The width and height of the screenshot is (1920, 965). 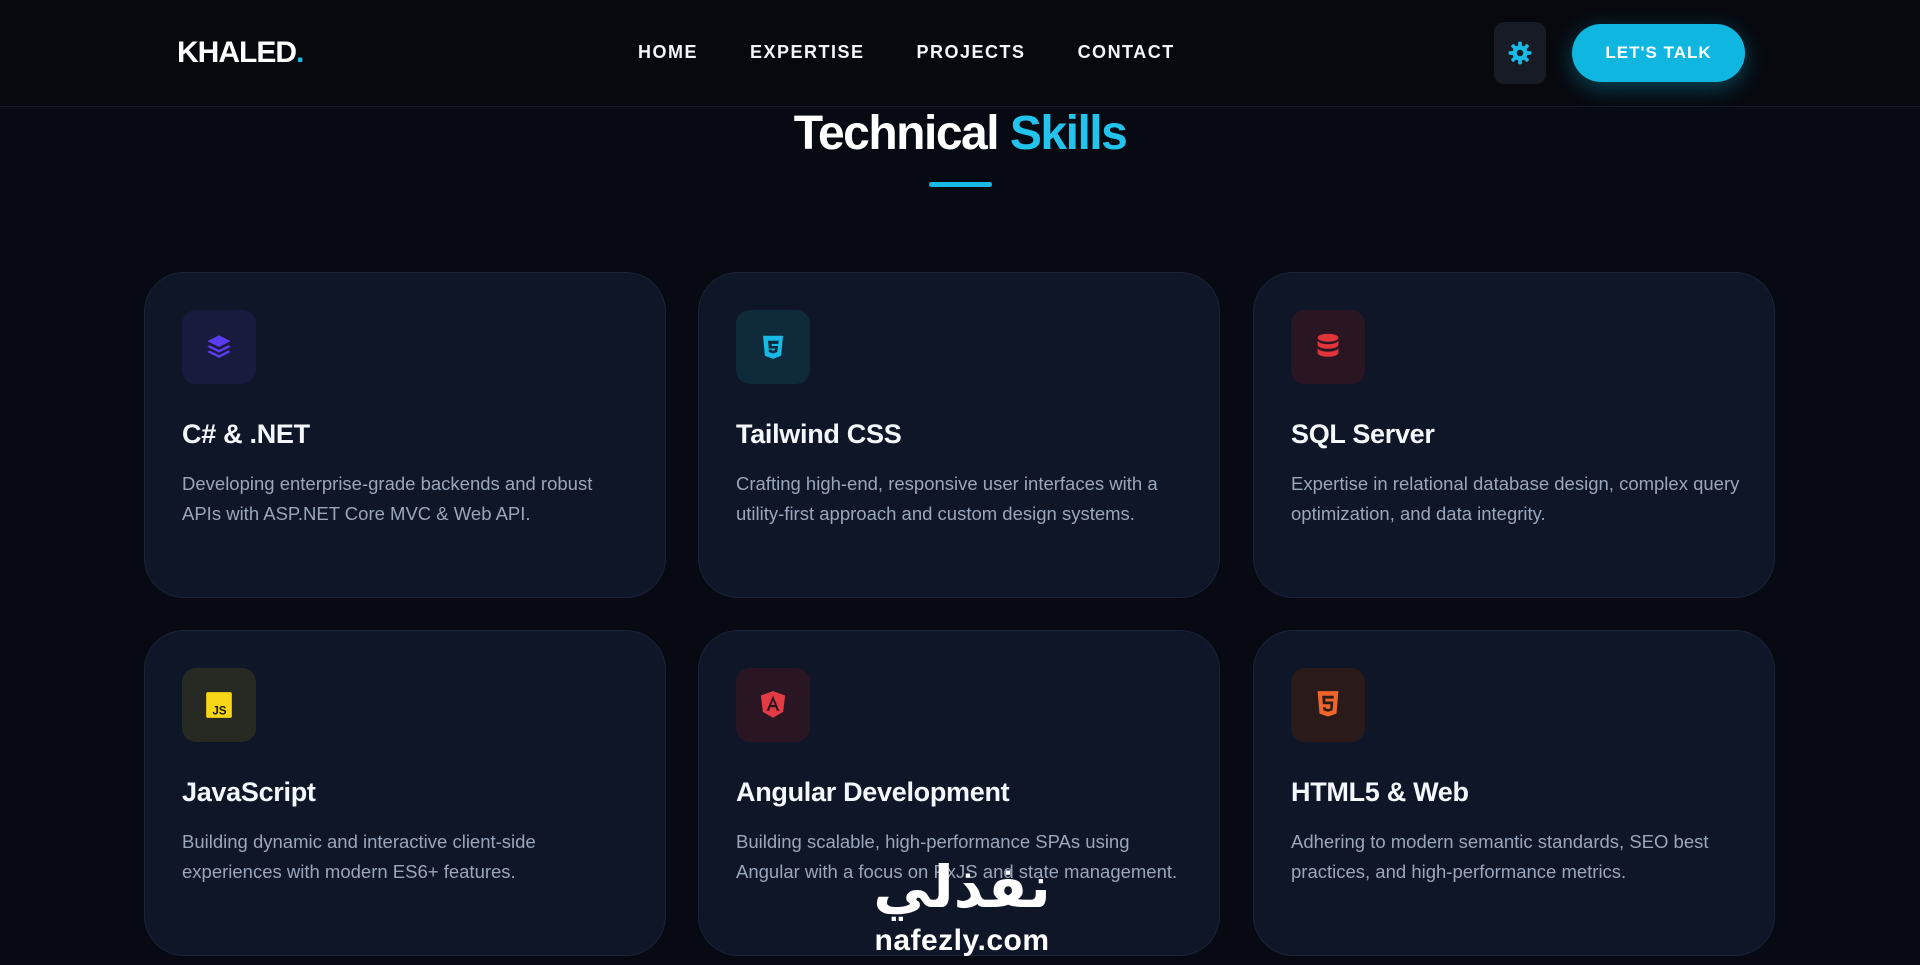 What do you see at coordinates (249, 792) in the screenshot?
I see `card-title: JavaScript` at bounding box center [249, 792].